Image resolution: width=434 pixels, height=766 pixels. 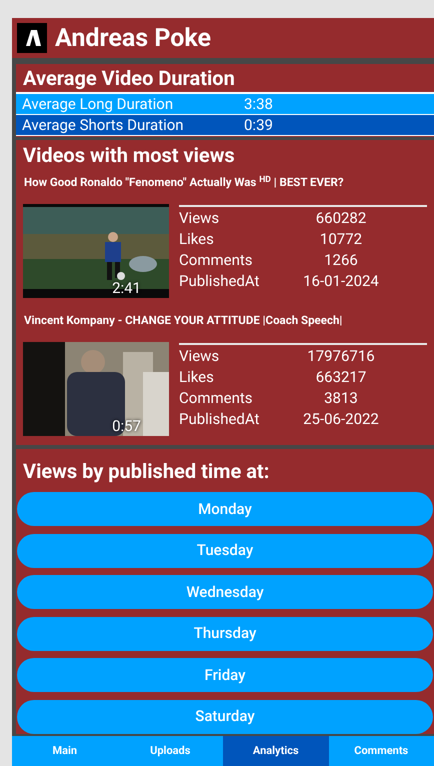 I want to click on nav-tab: Main, so click(x=65, y=751).